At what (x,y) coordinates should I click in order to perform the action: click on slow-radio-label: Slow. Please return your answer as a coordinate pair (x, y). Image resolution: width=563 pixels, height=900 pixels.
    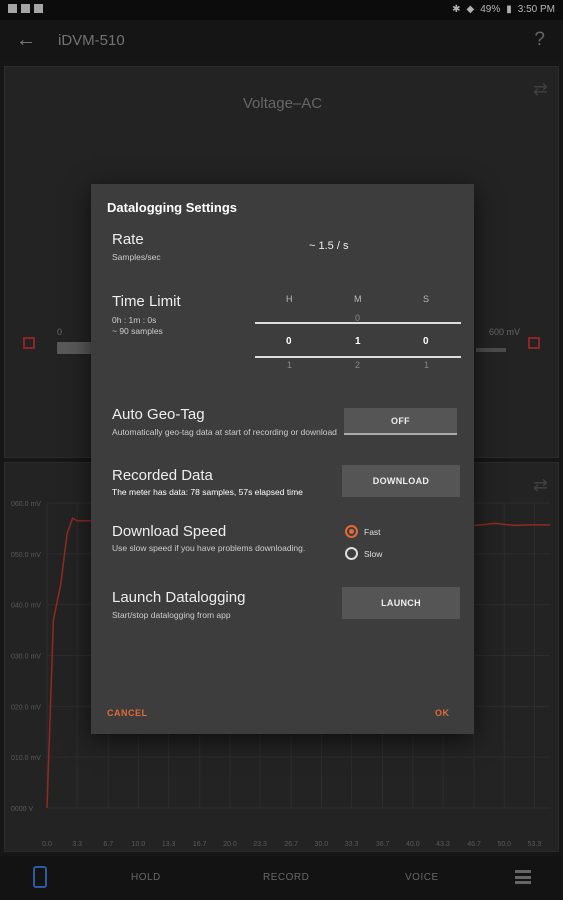
    Looking at the image, I should click on (373, 554).